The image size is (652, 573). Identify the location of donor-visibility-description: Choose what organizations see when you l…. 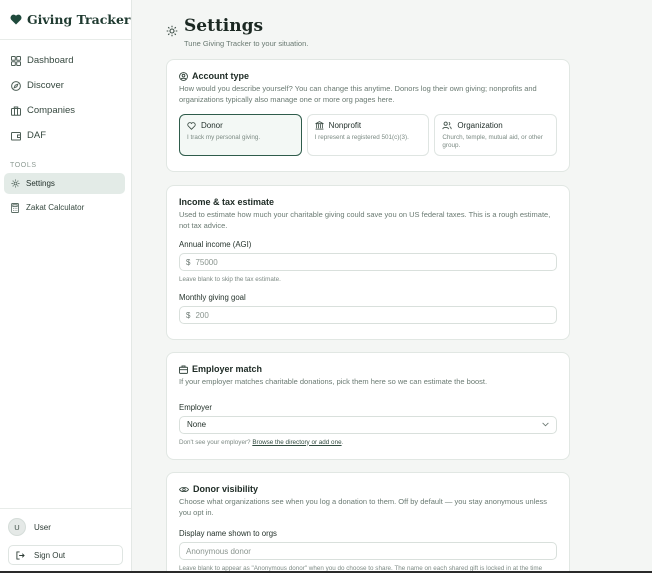
(363, 507).